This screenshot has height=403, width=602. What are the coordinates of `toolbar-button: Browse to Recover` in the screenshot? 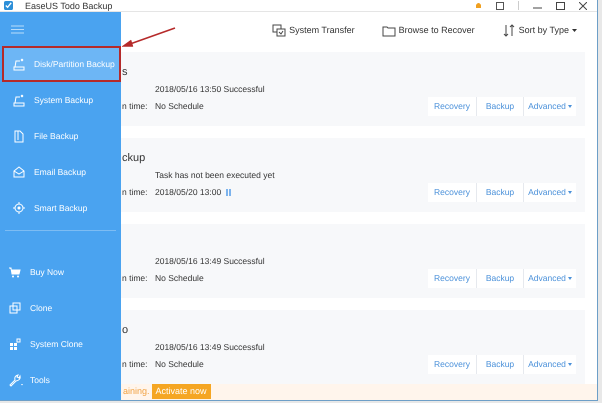 It's located at (428, 31).